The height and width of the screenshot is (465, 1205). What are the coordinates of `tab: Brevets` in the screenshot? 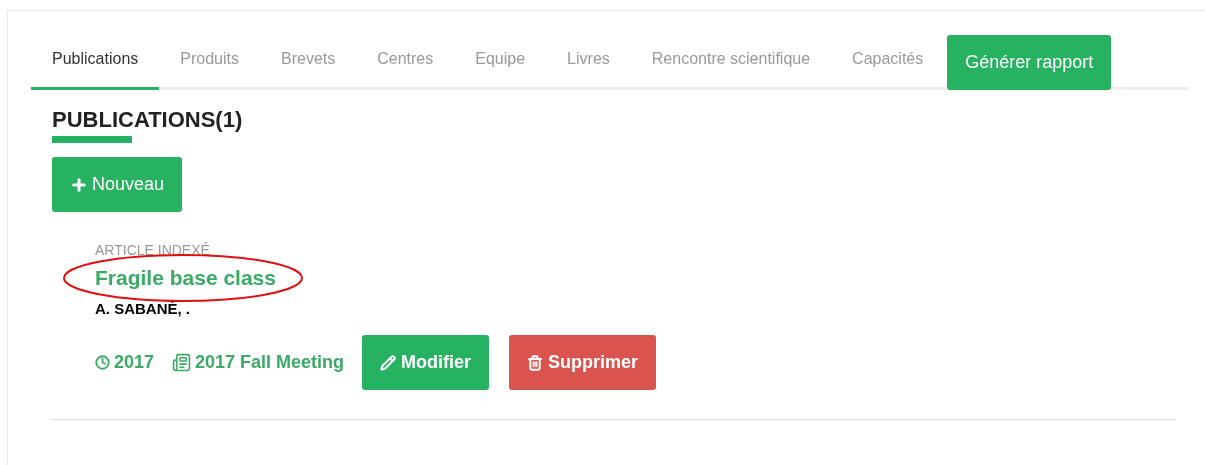 It's located at (308, 68).